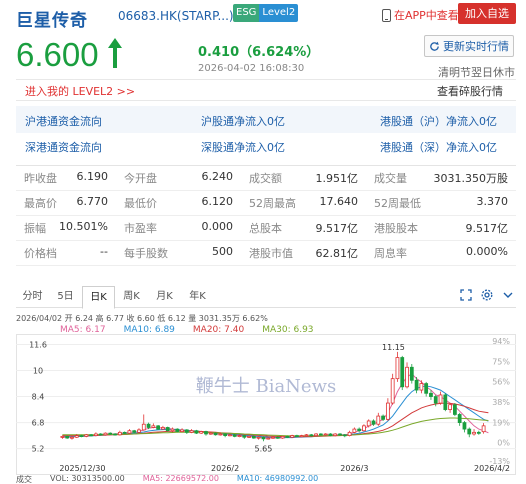  I want to click on stat-cell: 52周最高 17.640, so click(303, 203).